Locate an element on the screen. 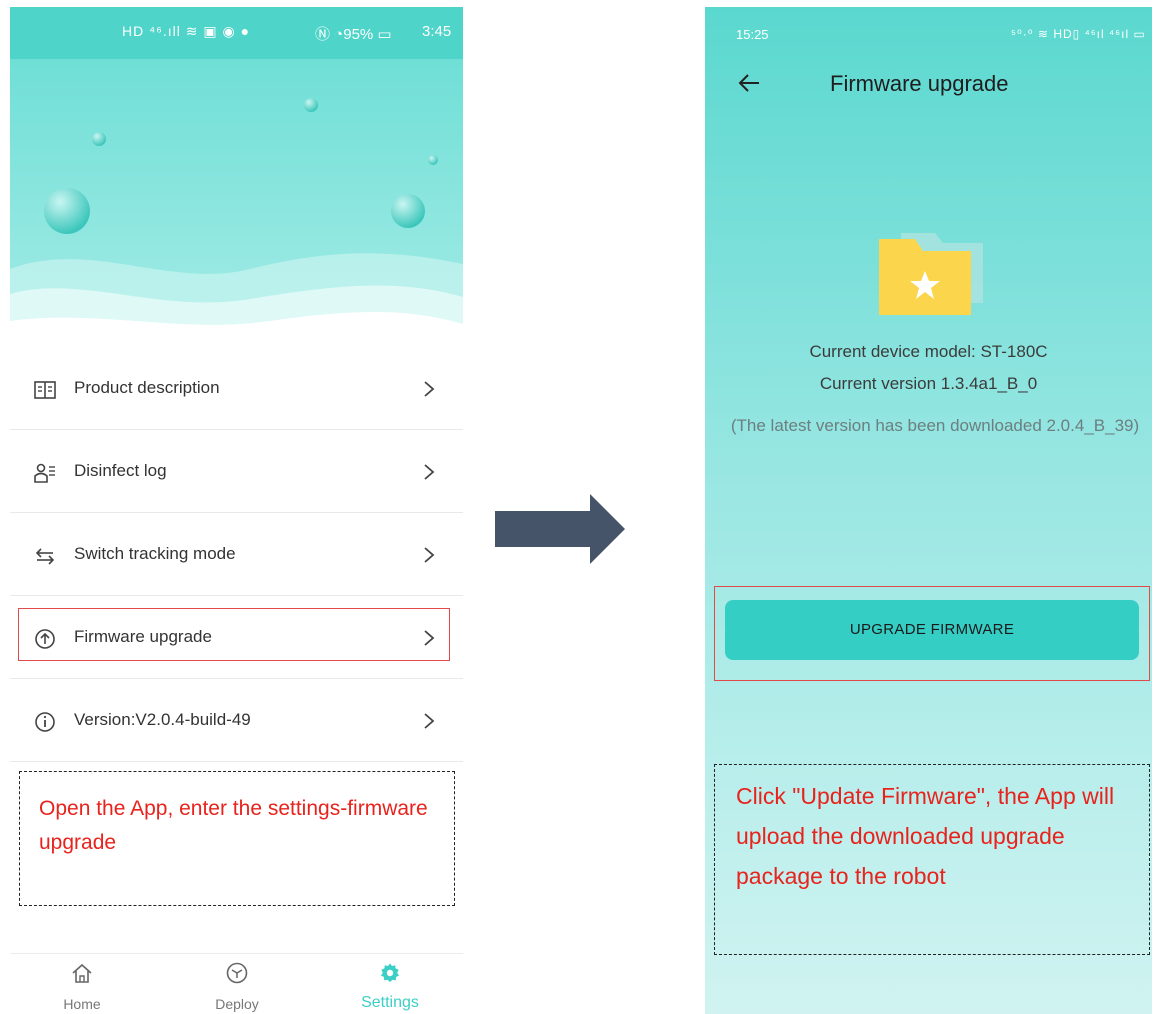  page-title: Firmware upgrade is located at coordinates (919, 83).